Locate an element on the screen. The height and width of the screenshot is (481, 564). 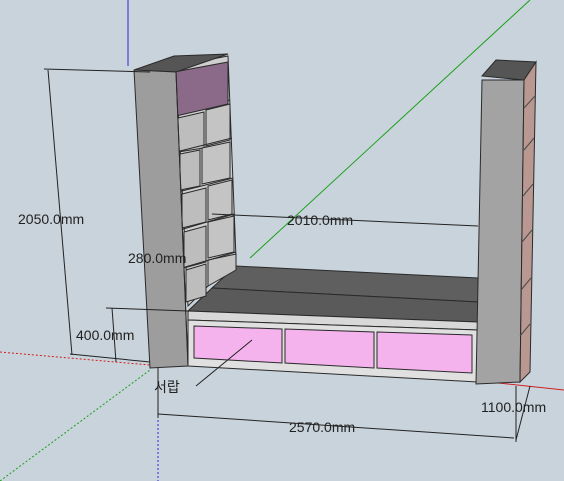
dim-bench-height-label: 400.0mm is located at coordinates (105, 335).